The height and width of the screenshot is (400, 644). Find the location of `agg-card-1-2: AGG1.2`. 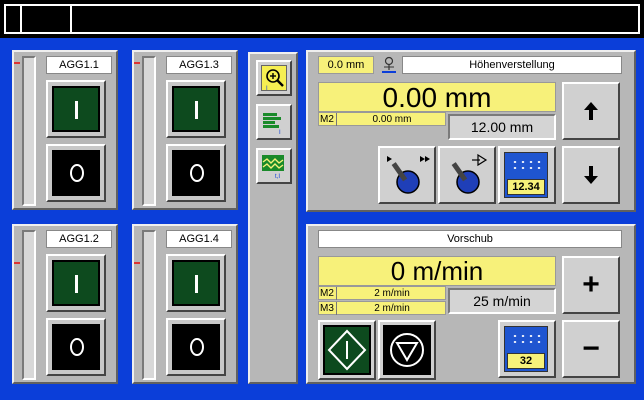

agg-card-1-2: AGG1.2 is located at coordinates (65, 304).